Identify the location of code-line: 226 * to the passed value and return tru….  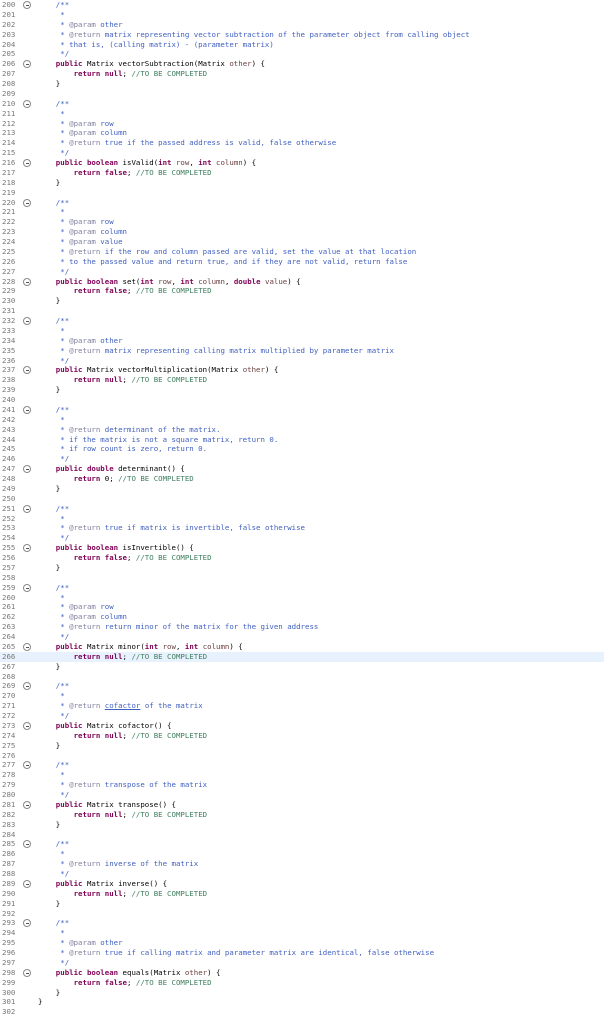
(302, 262).